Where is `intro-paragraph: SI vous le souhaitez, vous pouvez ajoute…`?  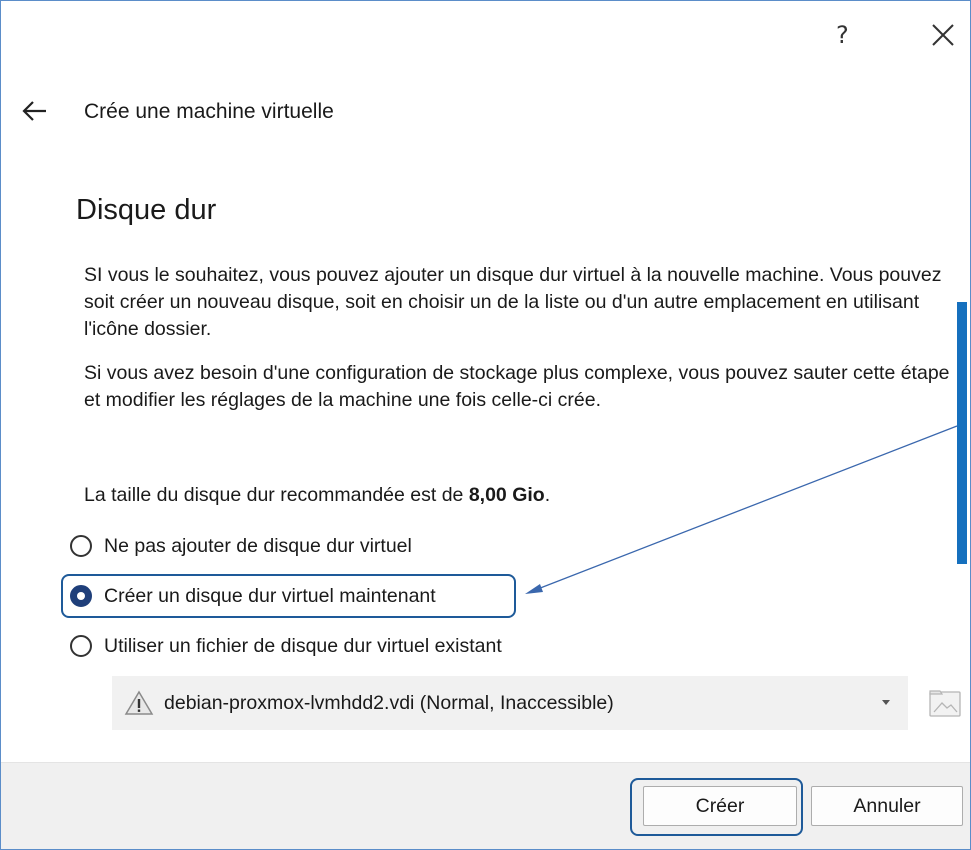 intro-paragraph: SI vous le souhaitez, vous pouvez ajoute… is located at coordinates (513, 302).